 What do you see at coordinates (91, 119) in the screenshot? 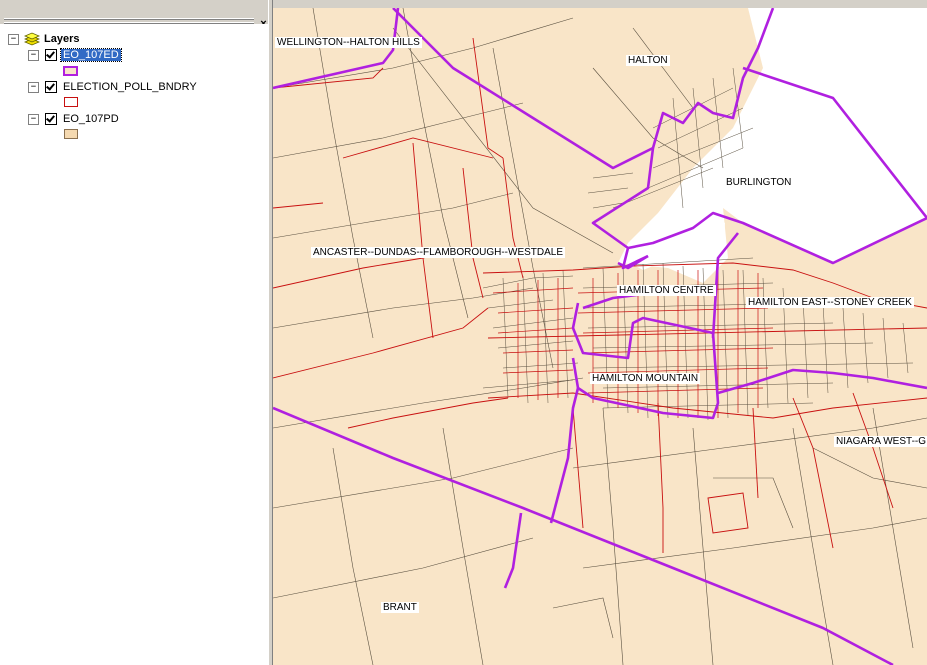
I see `layer-name: EO_107PD` at bounding box center [91, 119].